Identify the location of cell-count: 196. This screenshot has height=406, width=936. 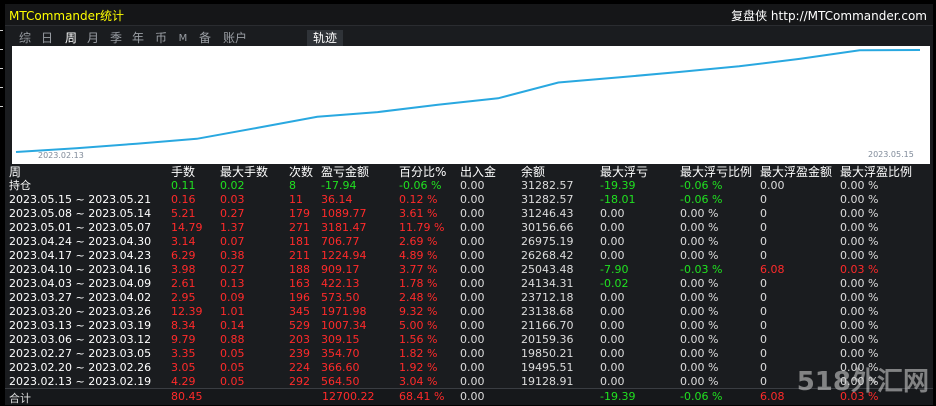
(299, 297).